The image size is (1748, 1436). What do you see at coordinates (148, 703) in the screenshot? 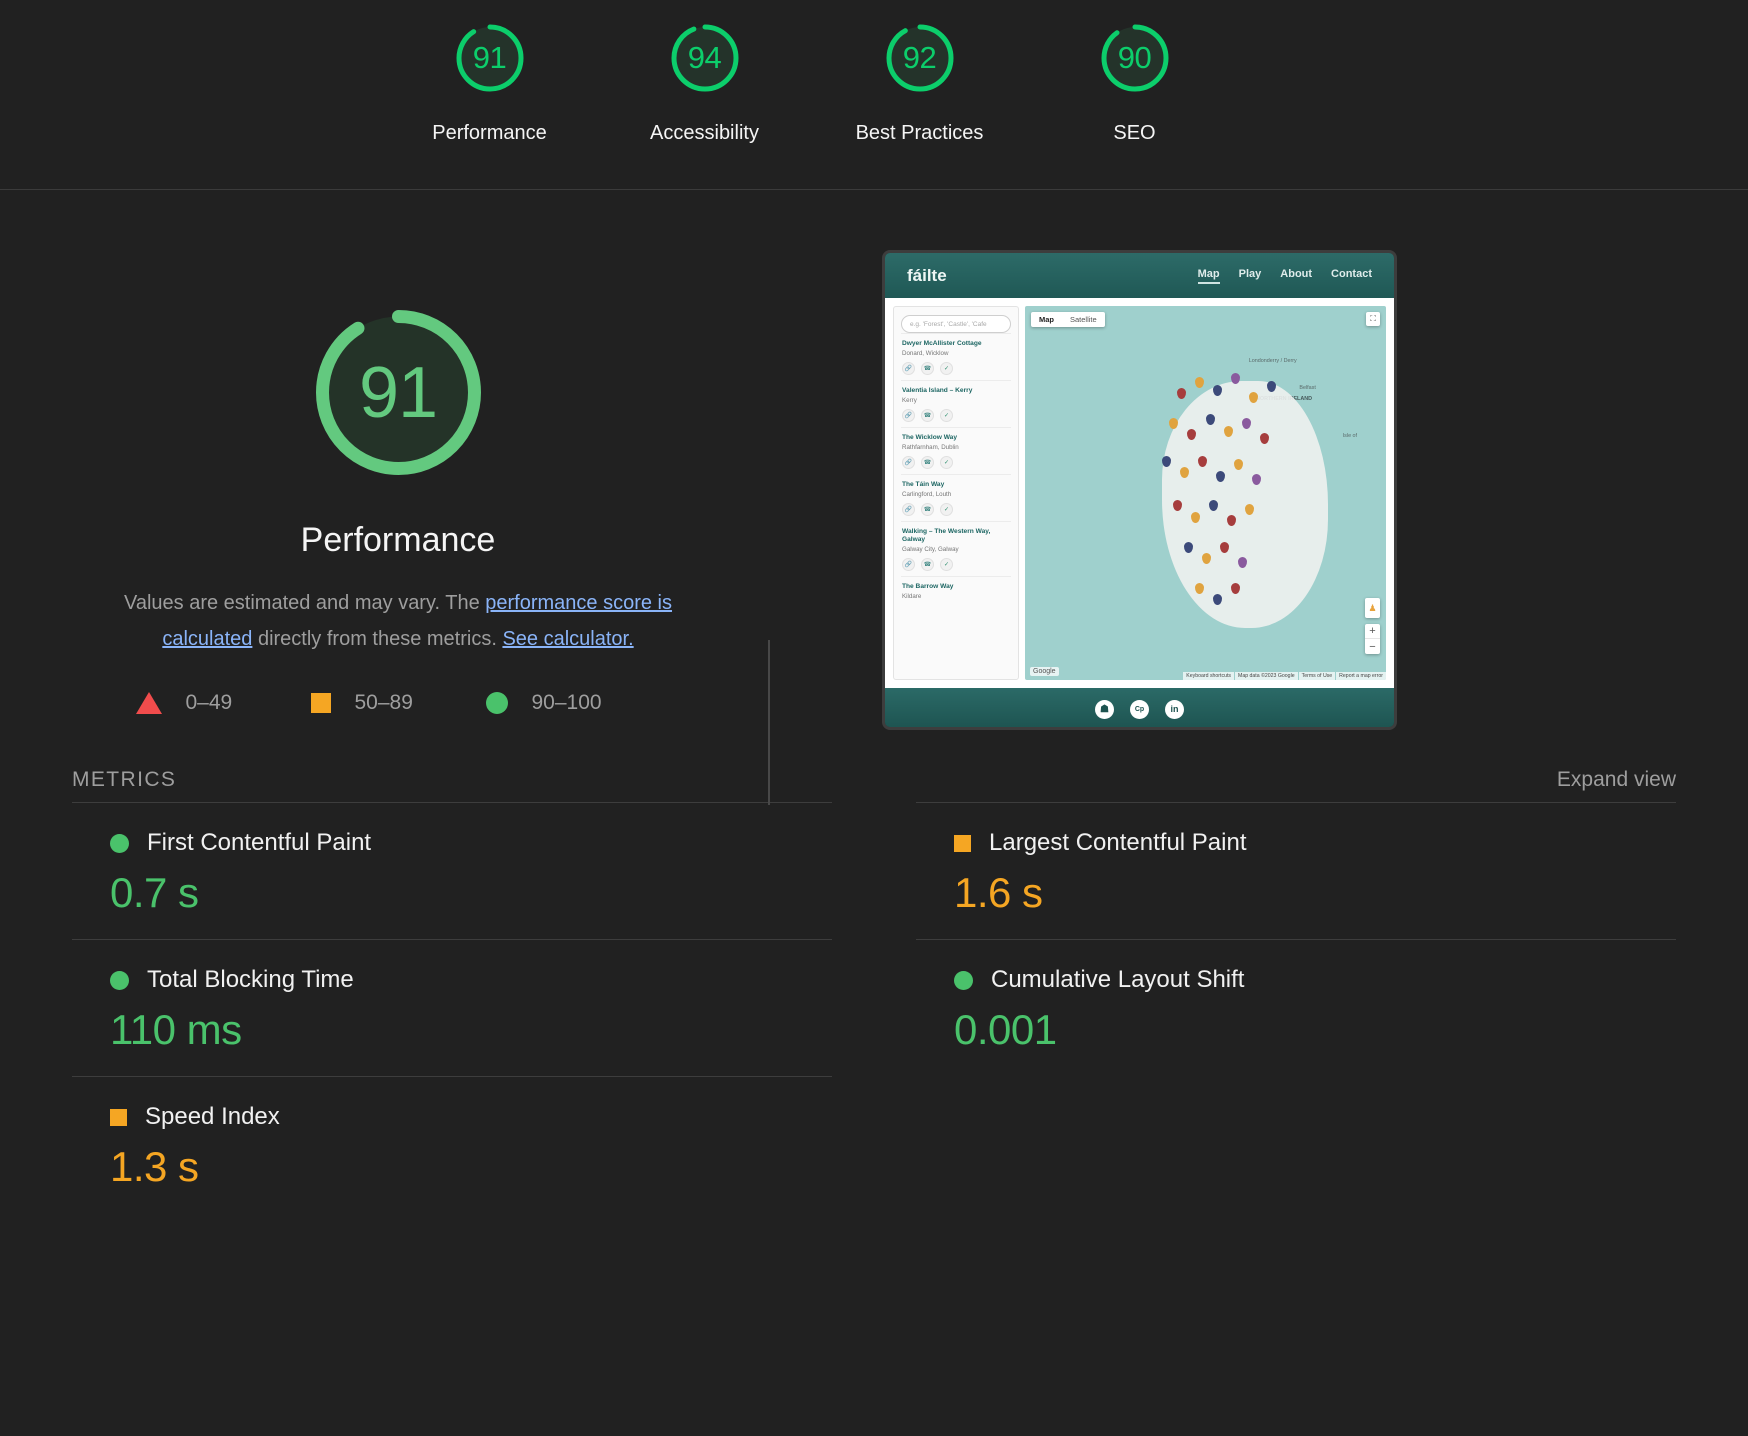
I see `triangle-fail-icon` at bounding box center [148, 703].